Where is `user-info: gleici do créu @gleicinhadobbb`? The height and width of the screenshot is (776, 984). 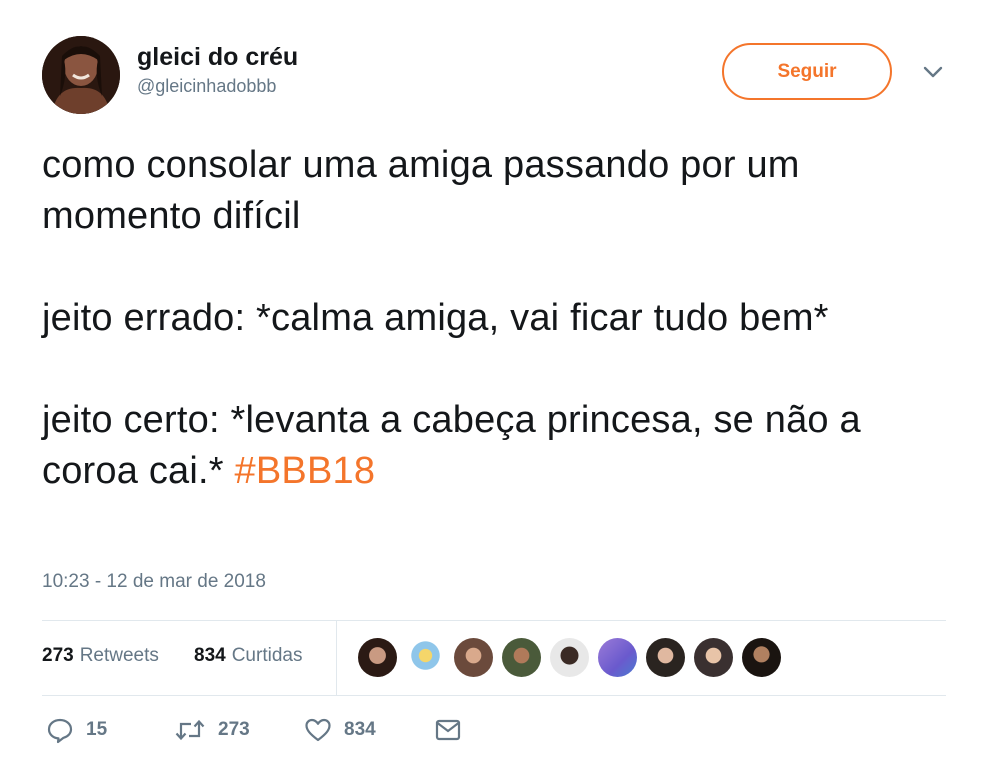 user-info: gleici do créu @gleicinhadobbb is located at coordinates (217, 70).